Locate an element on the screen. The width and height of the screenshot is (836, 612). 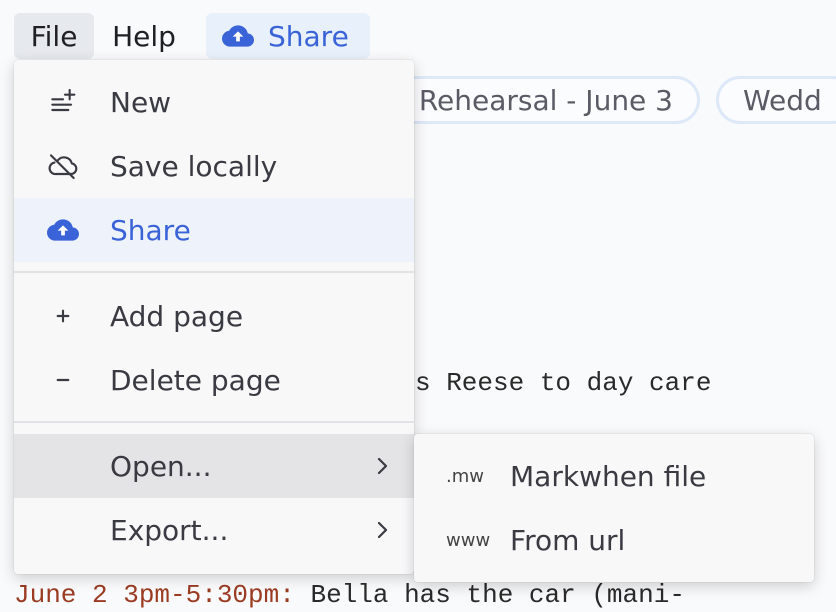
submenu-item-label: From url is located at coordinates (568, 540).